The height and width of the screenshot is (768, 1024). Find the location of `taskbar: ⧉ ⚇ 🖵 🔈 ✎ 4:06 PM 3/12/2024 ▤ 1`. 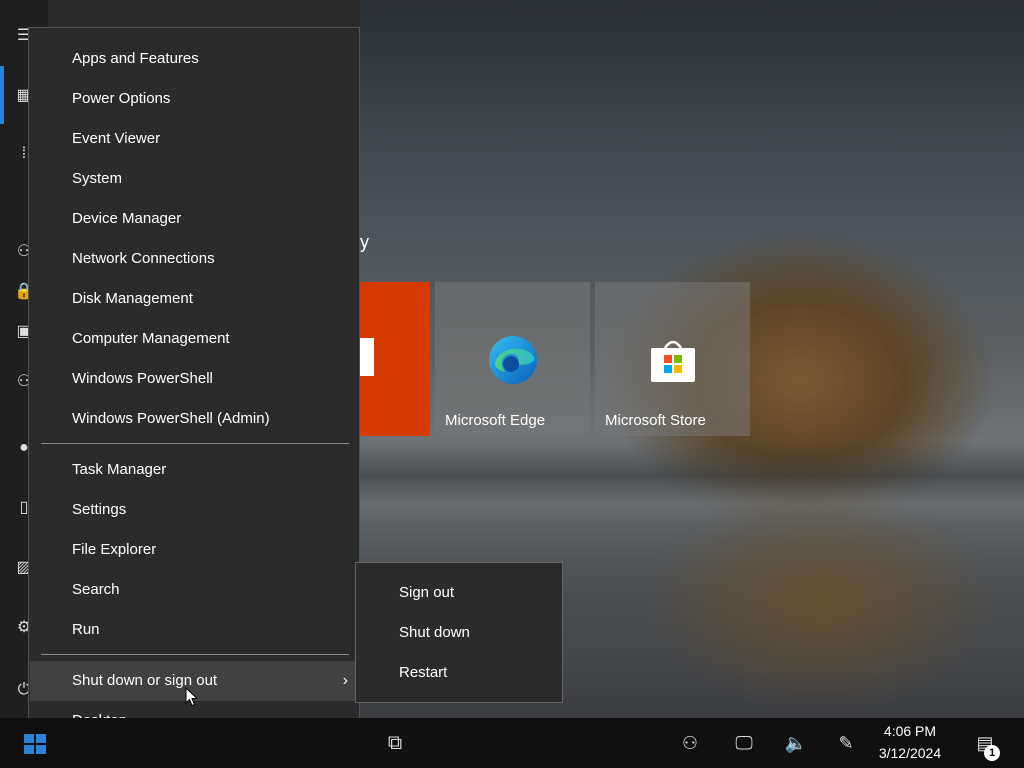

taskbar: ⧉ ⚇ 🖵 🔈 ✎ 4:06 PM 3/12/2024 ▤ 1 is located at coordinates (512, 743).